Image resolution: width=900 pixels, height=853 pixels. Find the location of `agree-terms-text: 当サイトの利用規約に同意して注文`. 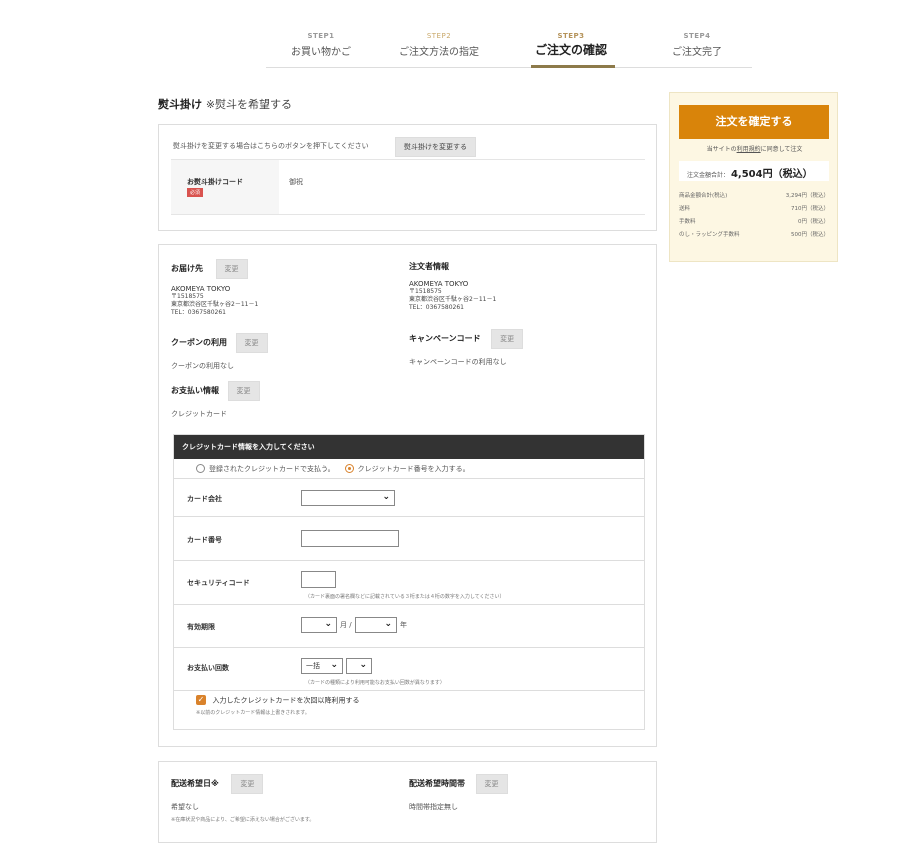

agree-terms-text: 当サイトの利用規約に同意して注文 is located at coordinates (754, 148).